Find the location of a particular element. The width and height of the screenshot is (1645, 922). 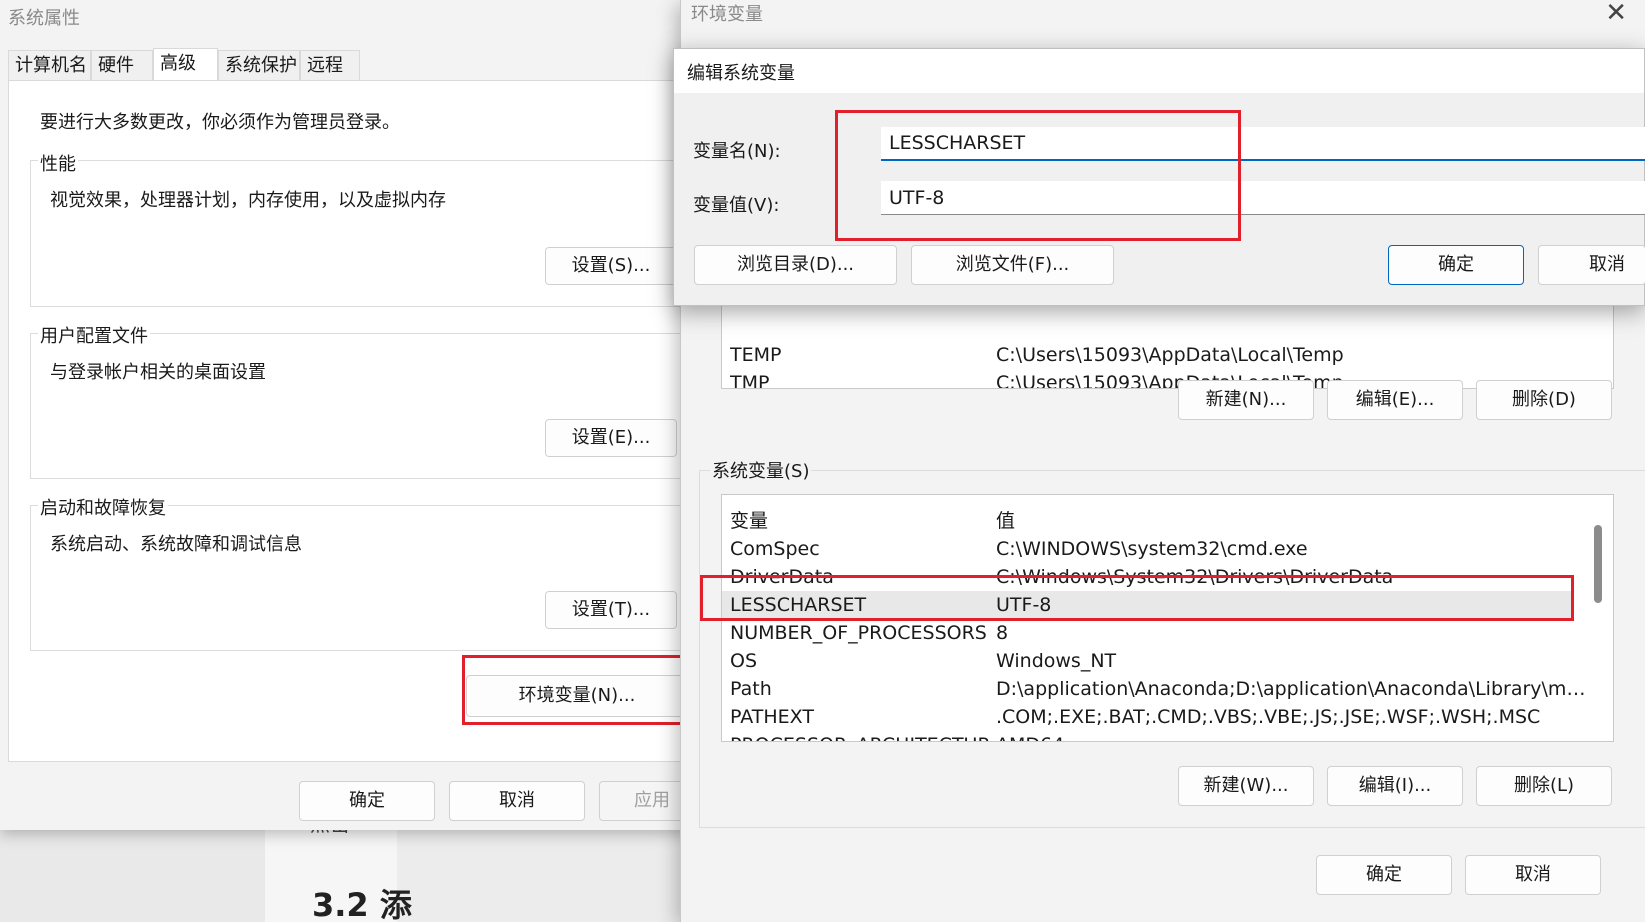

user-profiles-heading: 用户配置文件 is located at coordinates (94, 335).